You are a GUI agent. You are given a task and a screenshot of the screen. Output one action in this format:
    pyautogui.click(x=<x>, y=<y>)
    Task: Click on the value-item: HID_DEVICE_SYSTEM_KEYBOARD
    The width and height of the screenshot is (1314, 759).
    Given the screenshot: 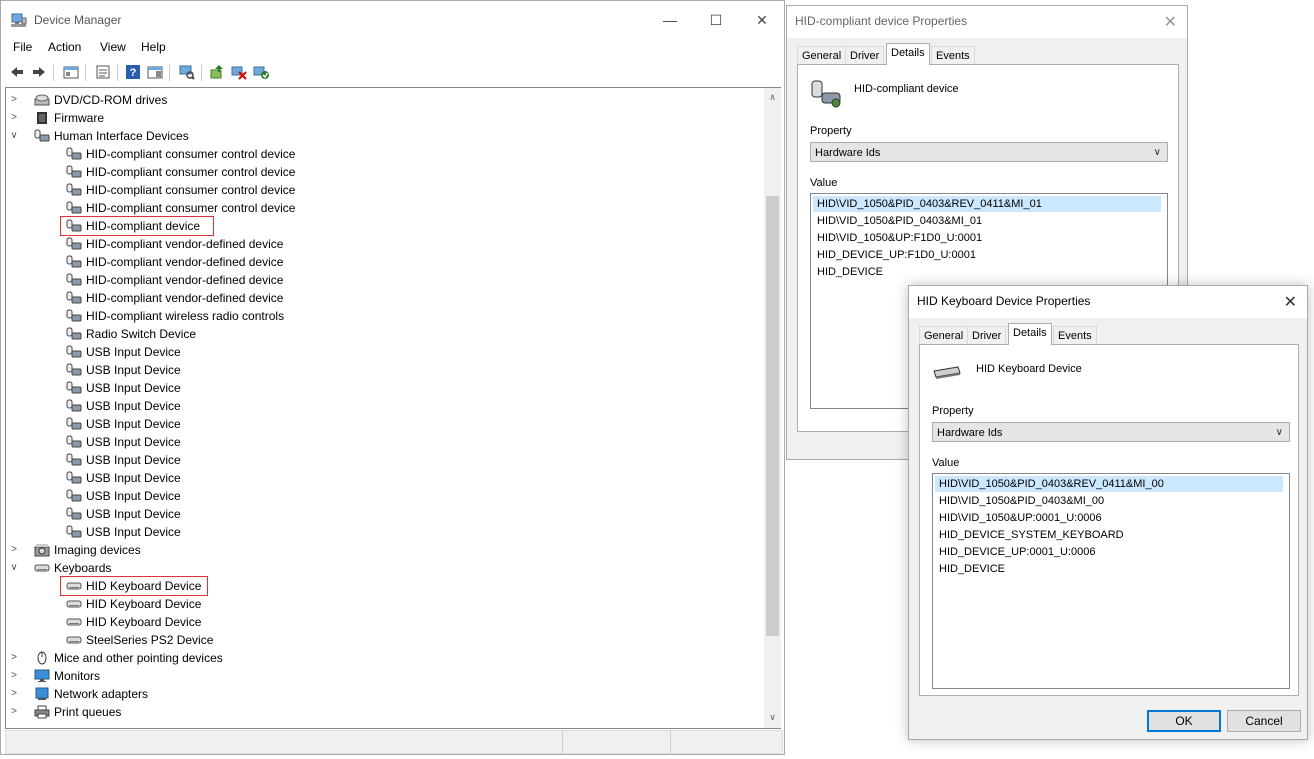 What is the action you would take?
    pyautogui.click(x=1109, y=535)
    